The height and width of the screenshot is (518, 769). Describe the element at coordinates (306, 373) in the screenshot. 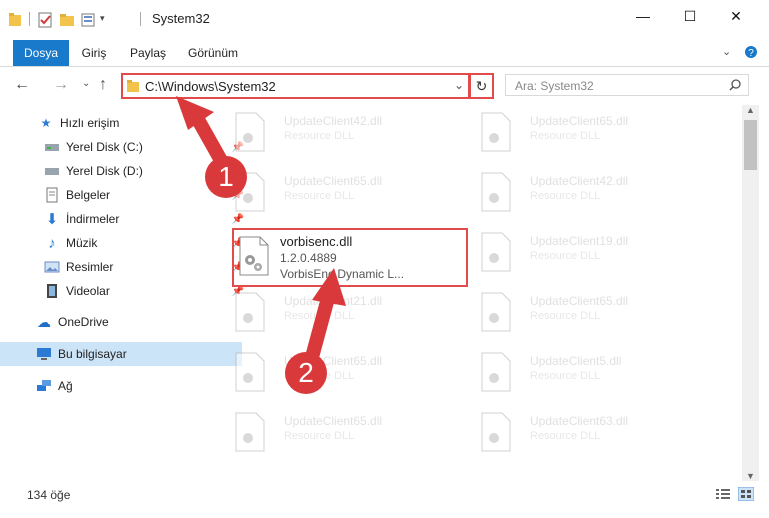

I see `step-badge-2: 2` at that location.